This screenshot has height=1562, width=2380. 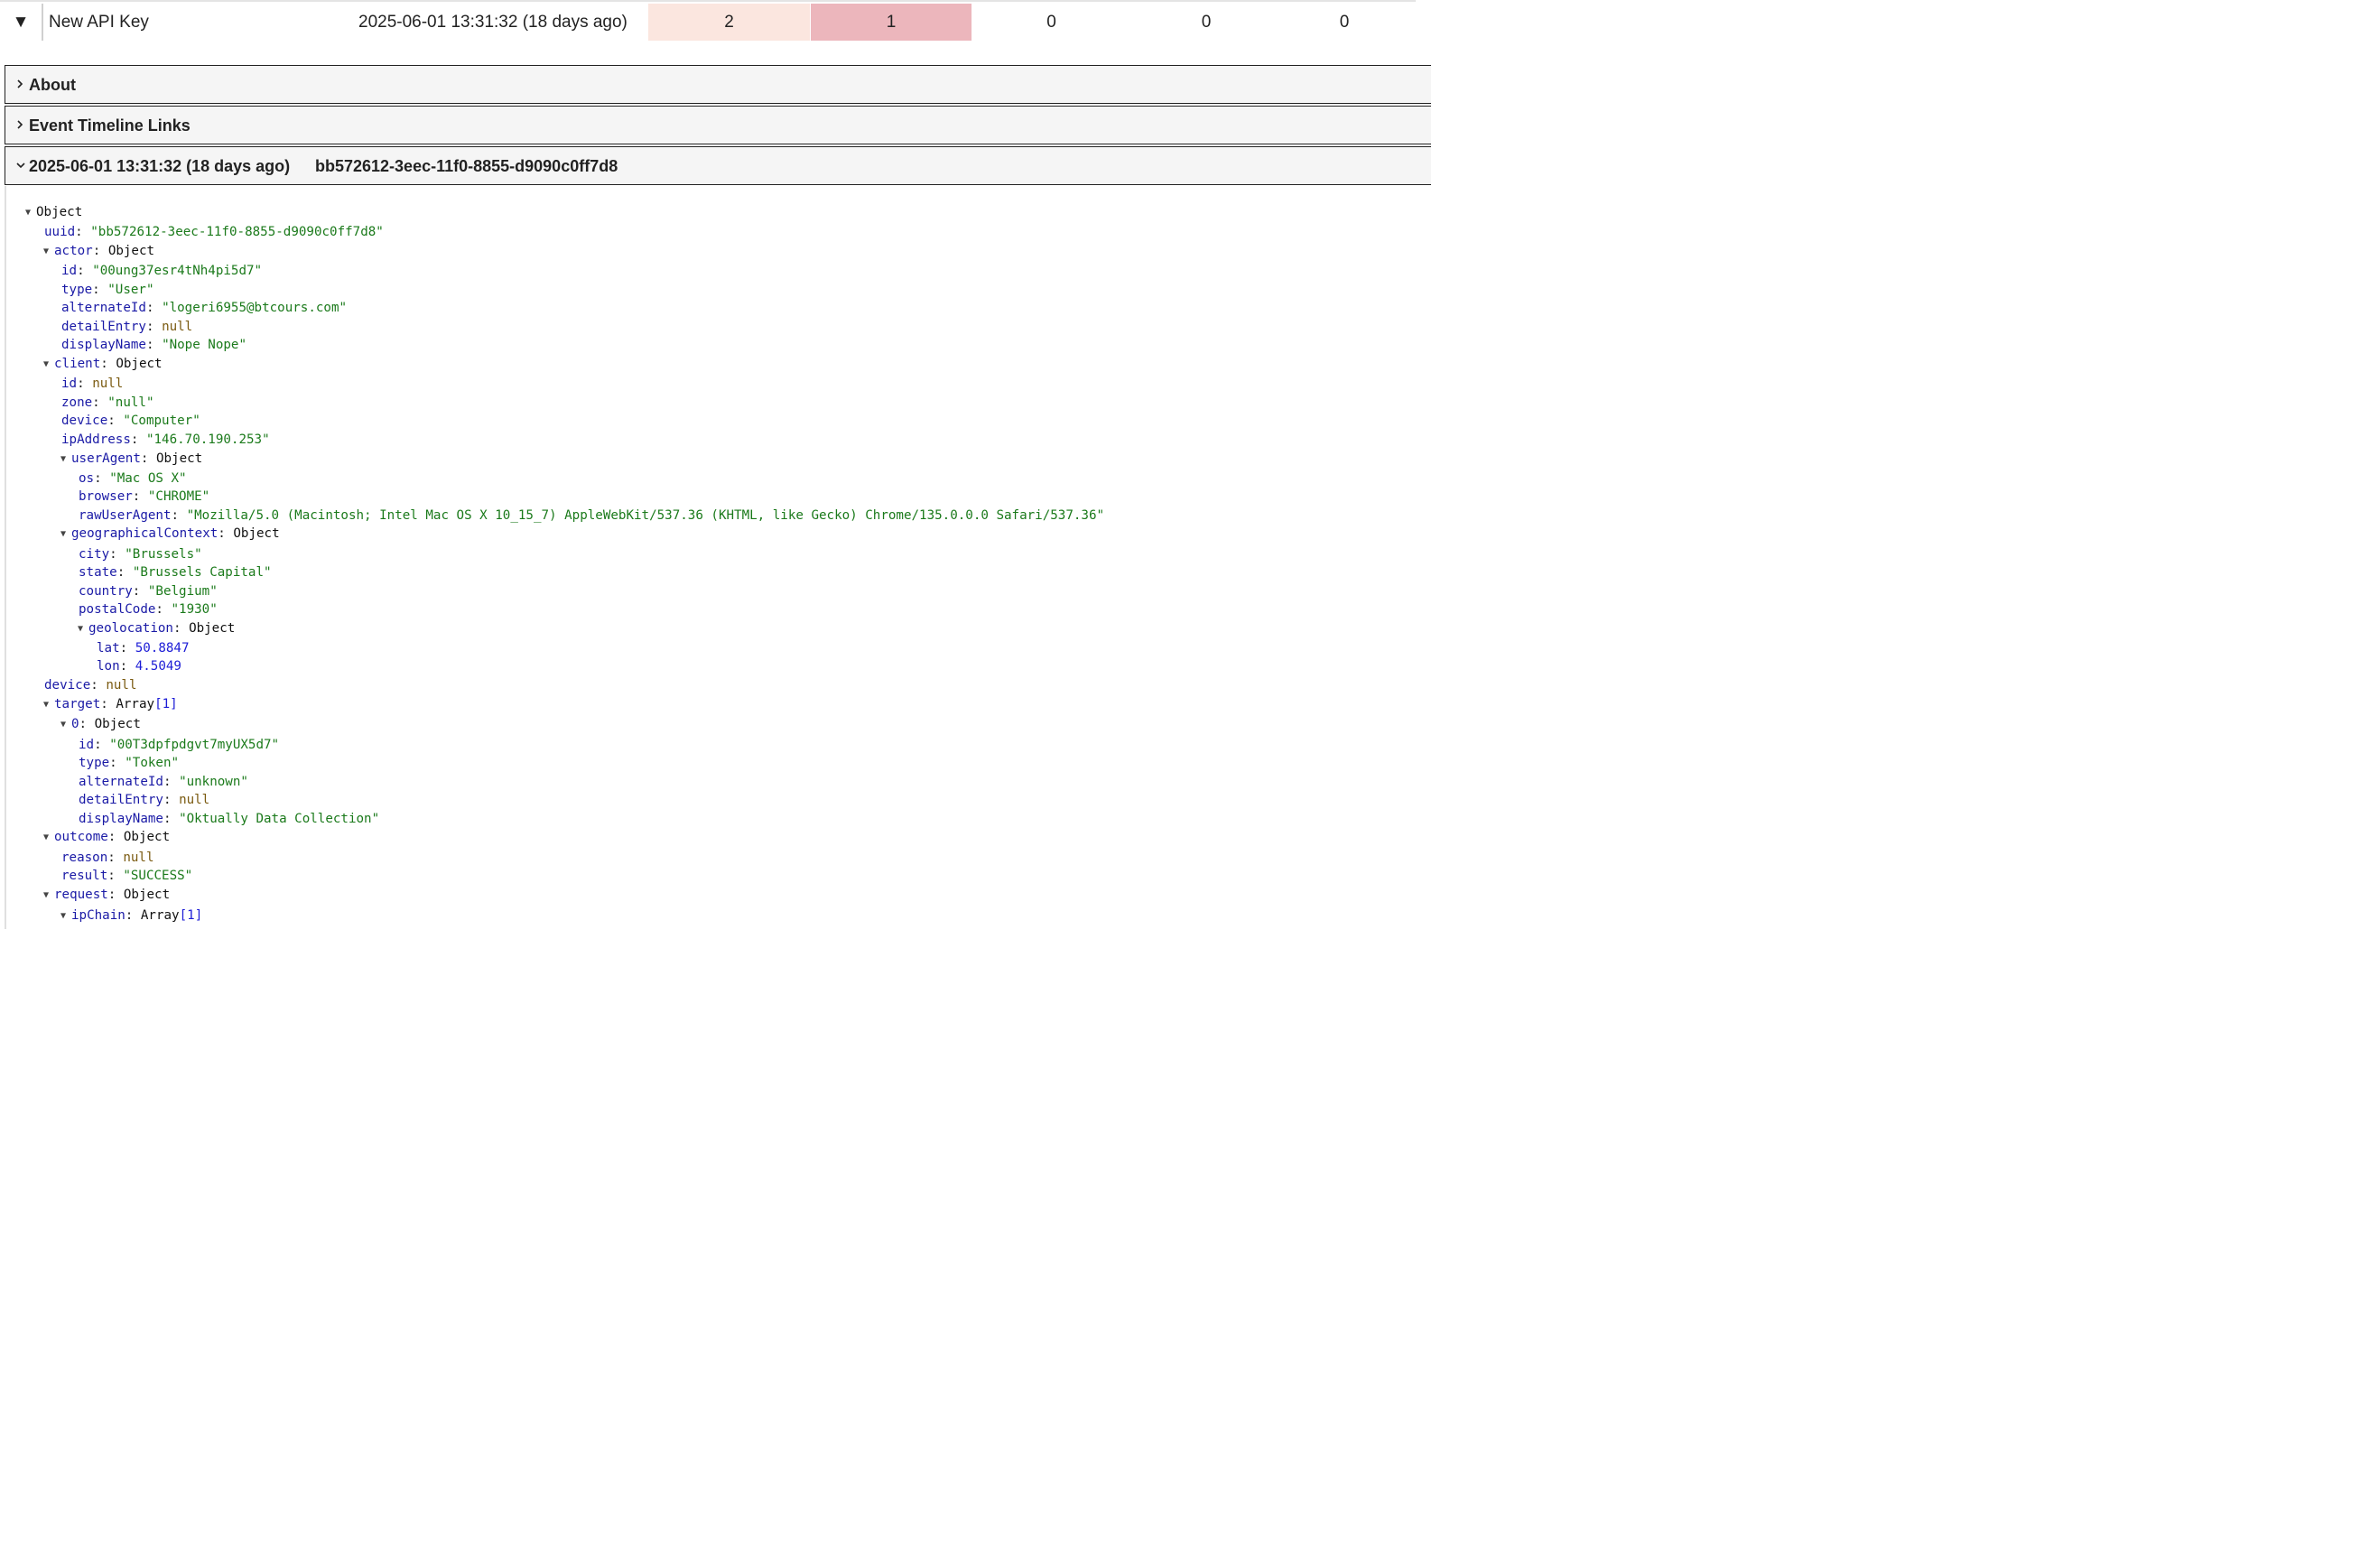 What do you see at coordinates (107, 402) in the screenshot?
I see `tree-prop-client-zone: zone: "null"` at bounding box center [107, 402].